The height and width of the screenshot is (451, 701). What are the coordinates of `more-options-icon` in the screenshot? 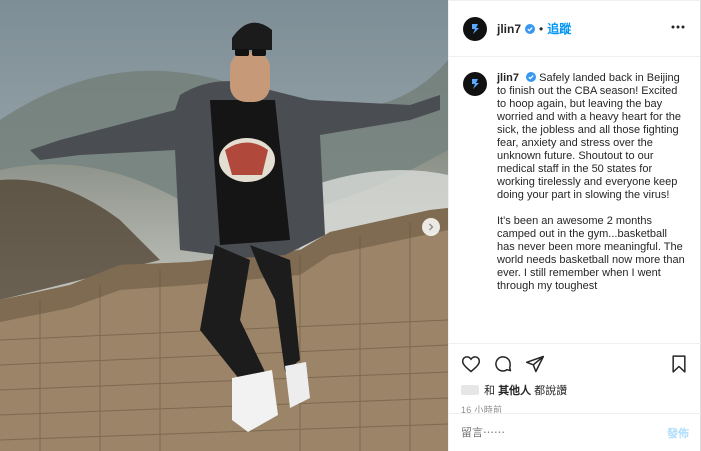 It's located at (678, 27).